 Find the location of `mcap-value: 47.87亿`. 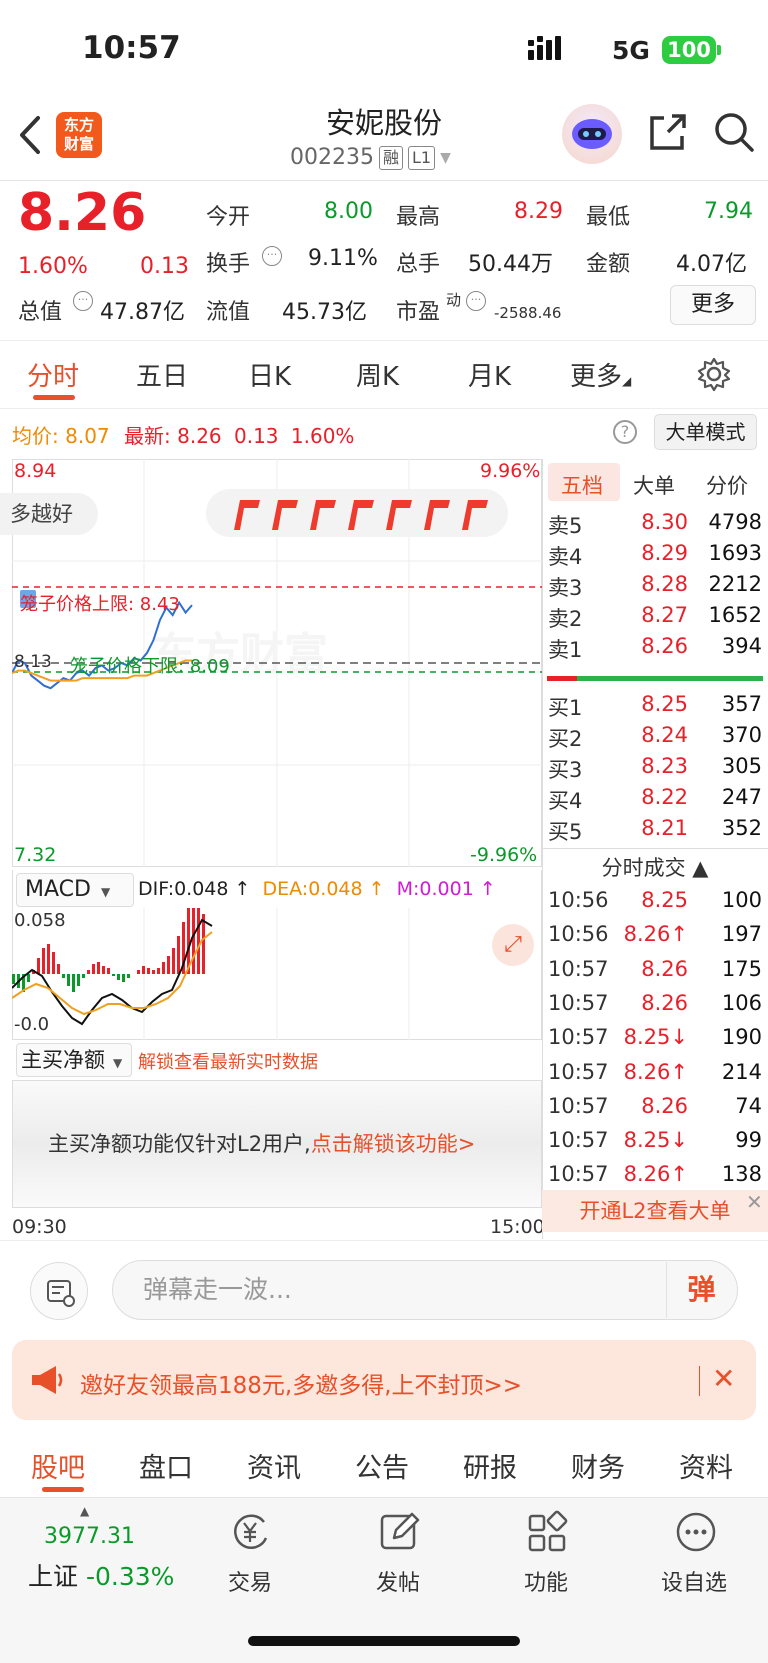

mcap-value: 47.87亿 is located at coordinates (142, 312).